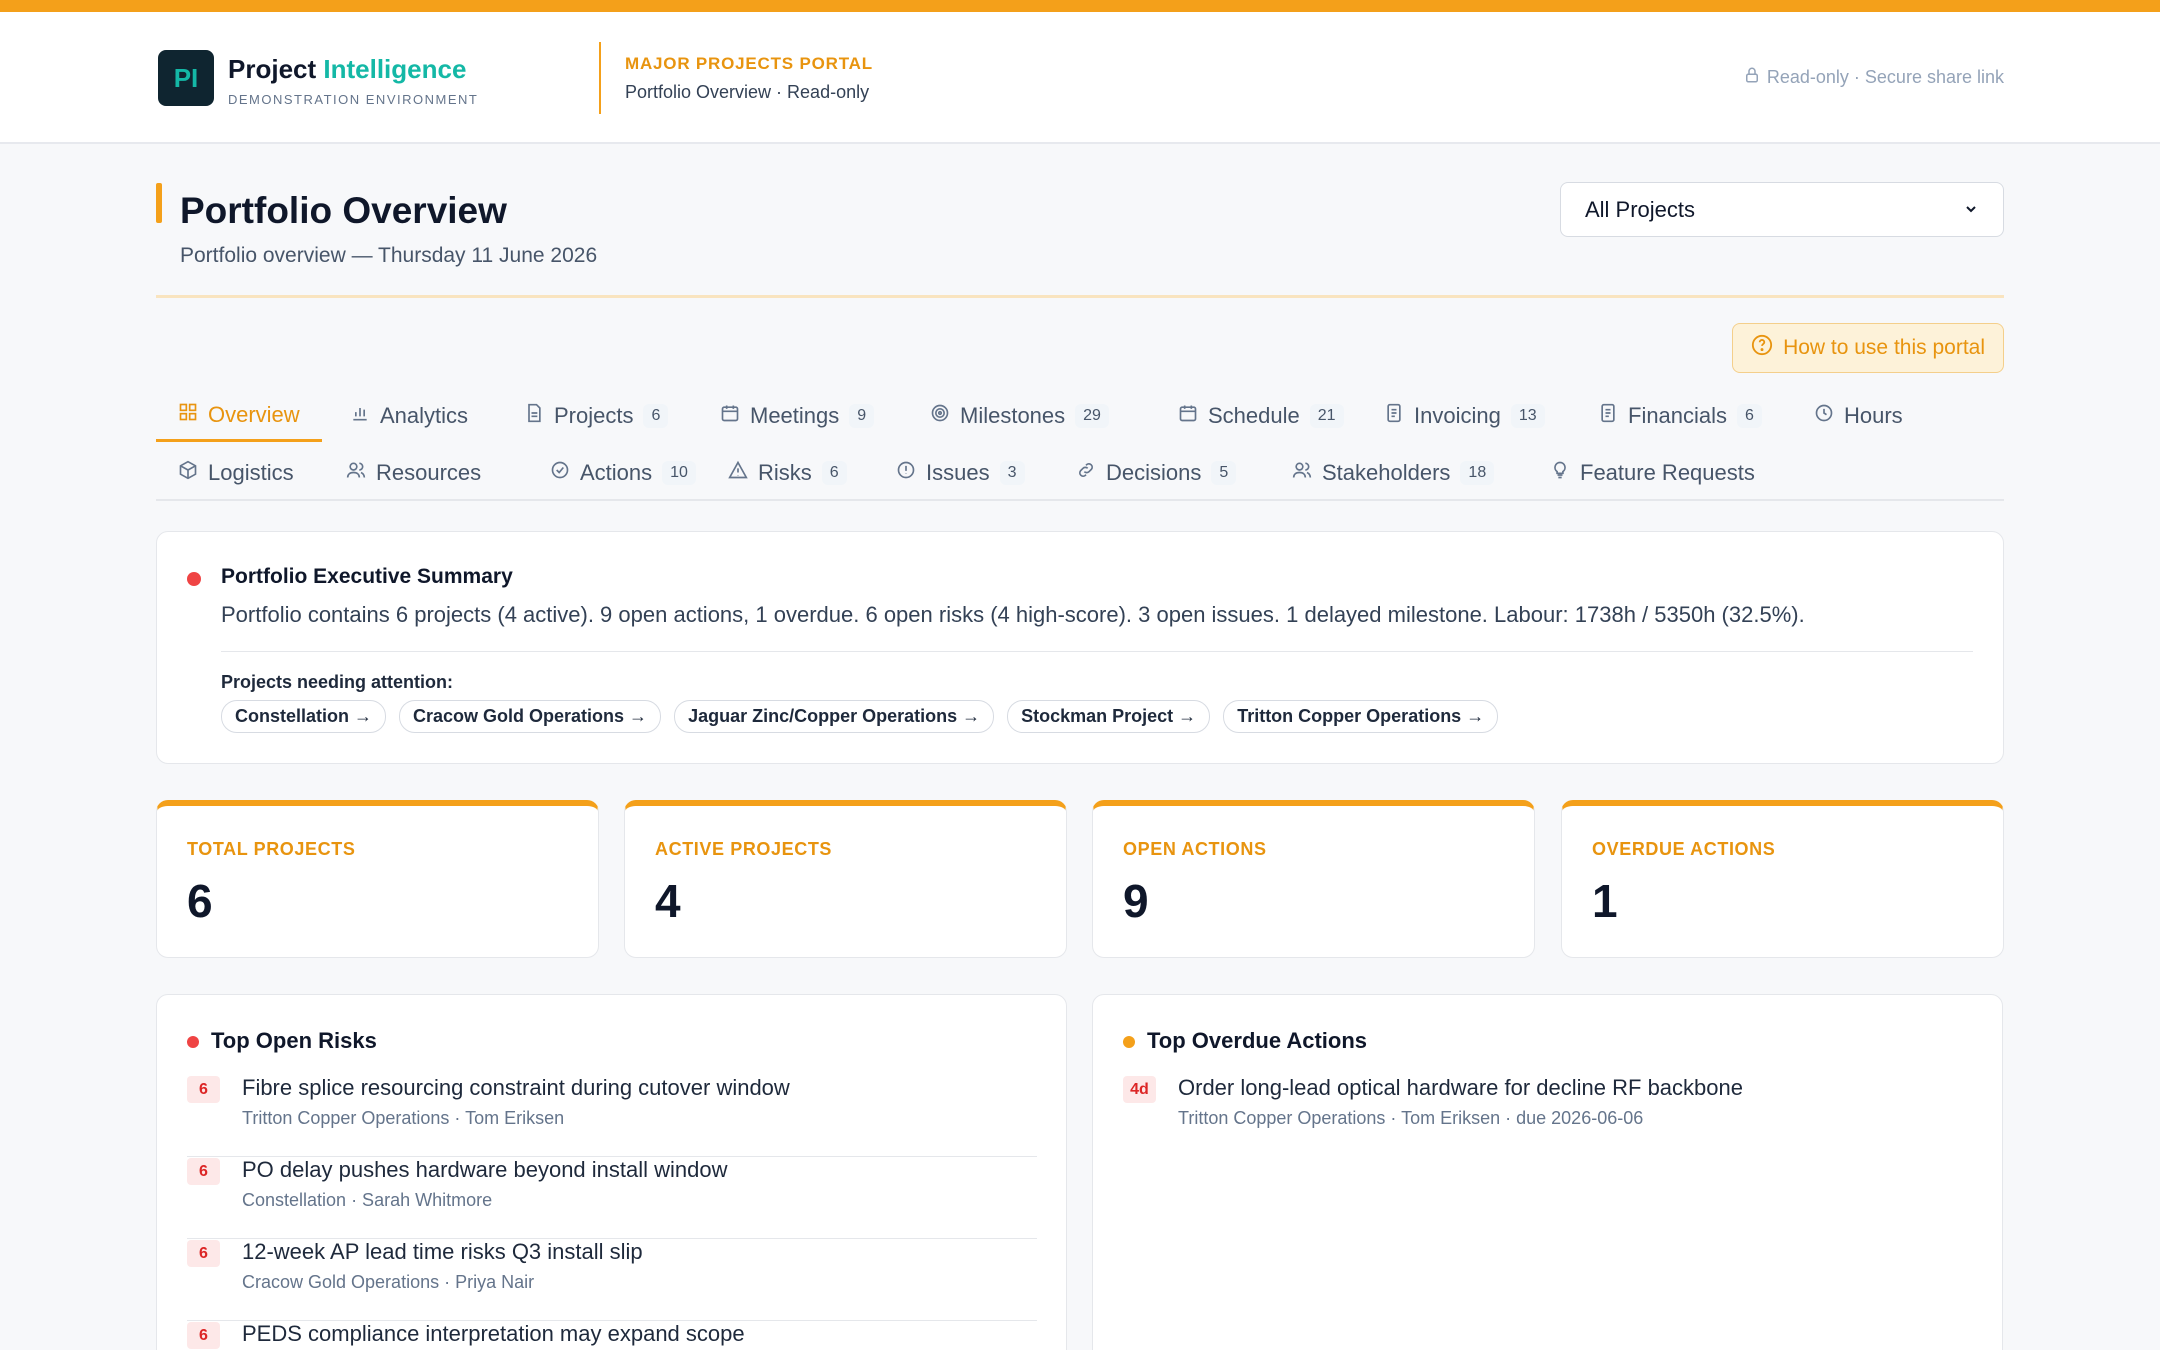 Image resolution: width=2160 pixels, height=1350 pixels. What do you see at coordinates (1109, 716) in the screenshot?
I see `attention-project-chip: Stockman Project →` at bounding box center [1109, 716].